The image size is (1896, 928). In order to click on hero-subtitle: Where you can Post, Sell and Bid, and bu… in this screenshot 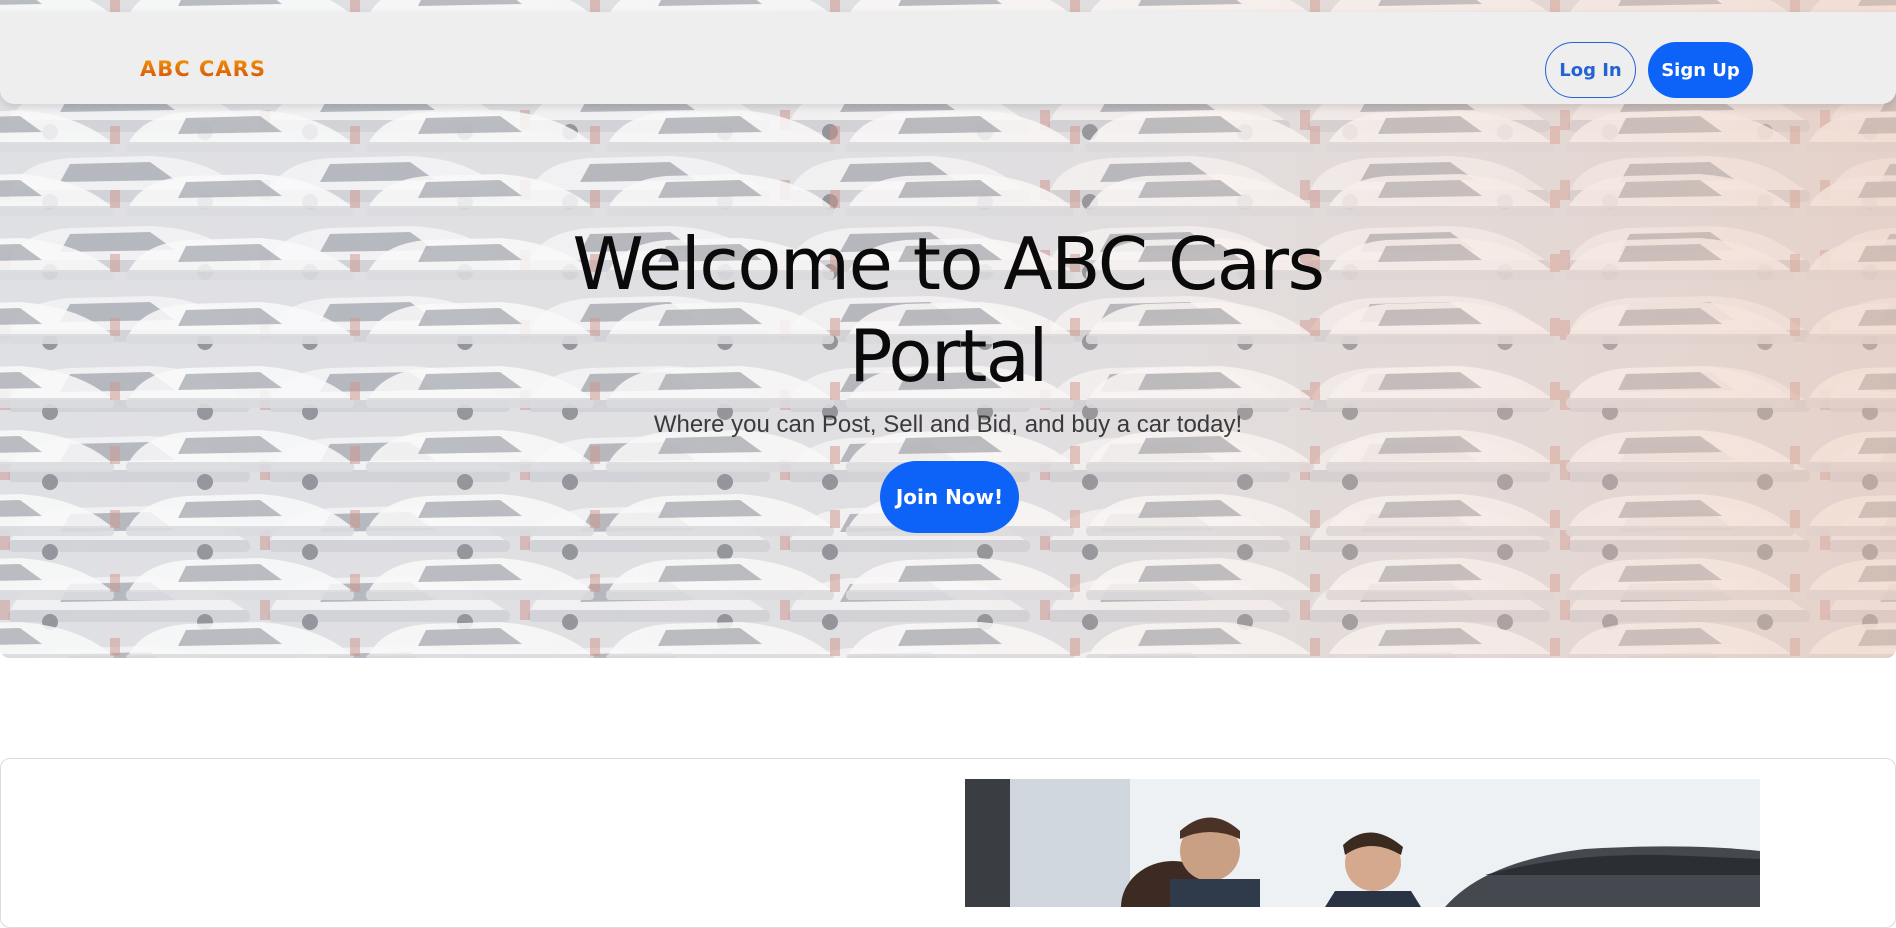, I will do `click(948, 424)`.